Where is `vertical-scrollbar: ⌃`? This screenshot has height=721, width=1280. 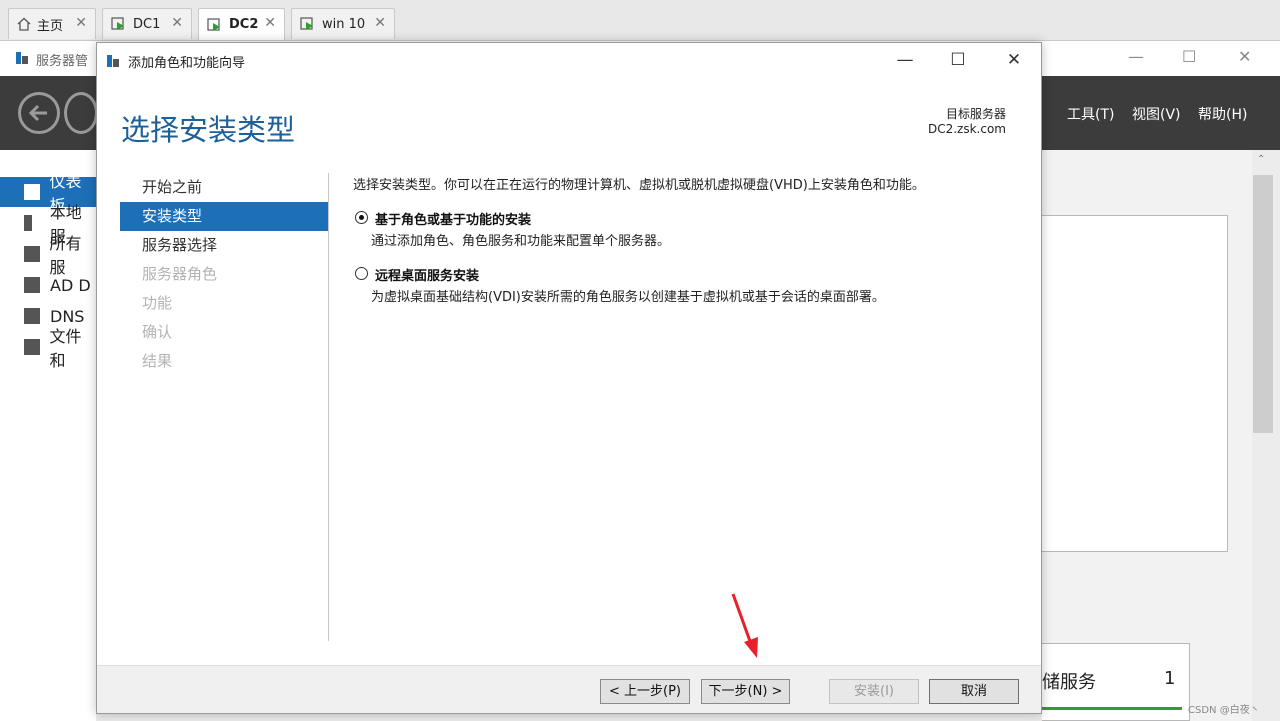 vertical-scrollbar: ⌃ is located at coordinates (1266, 435).